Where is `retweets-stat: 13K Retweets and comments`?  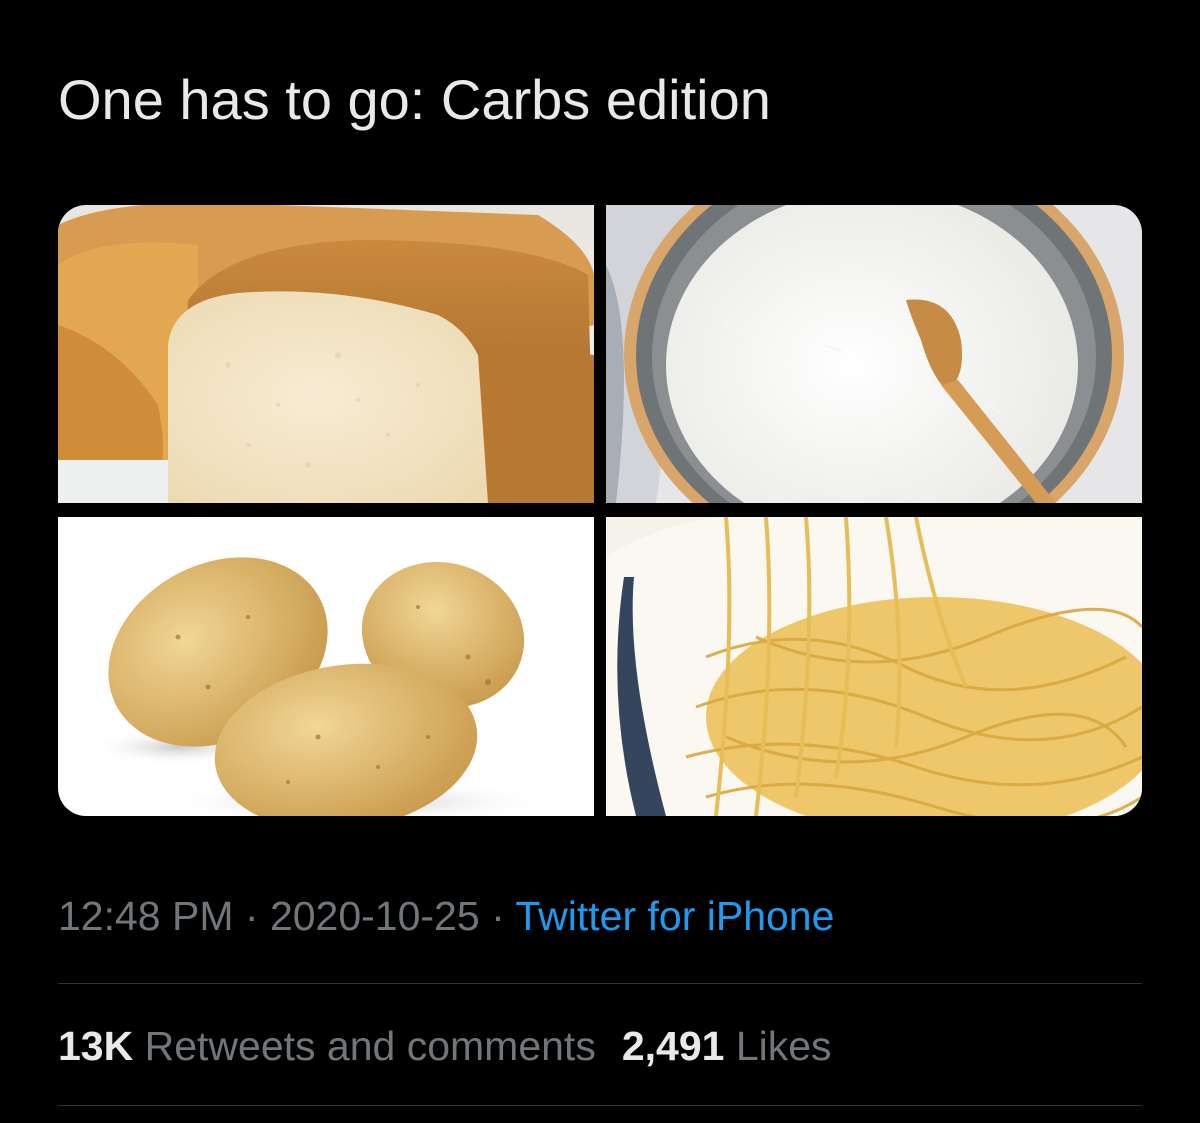
retweets-stat: 13K Retweets and comments is located at coordinates (327, 1046).